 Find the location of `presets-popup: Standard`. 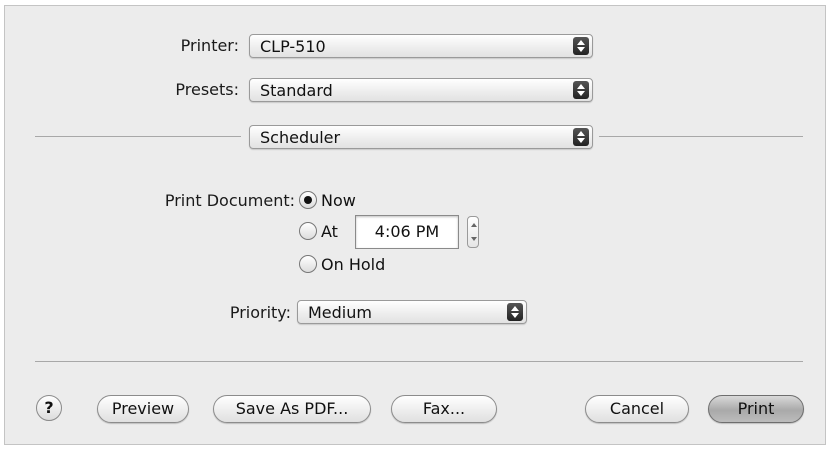

presets-popup: Standard is located at coordinates (421, 90).